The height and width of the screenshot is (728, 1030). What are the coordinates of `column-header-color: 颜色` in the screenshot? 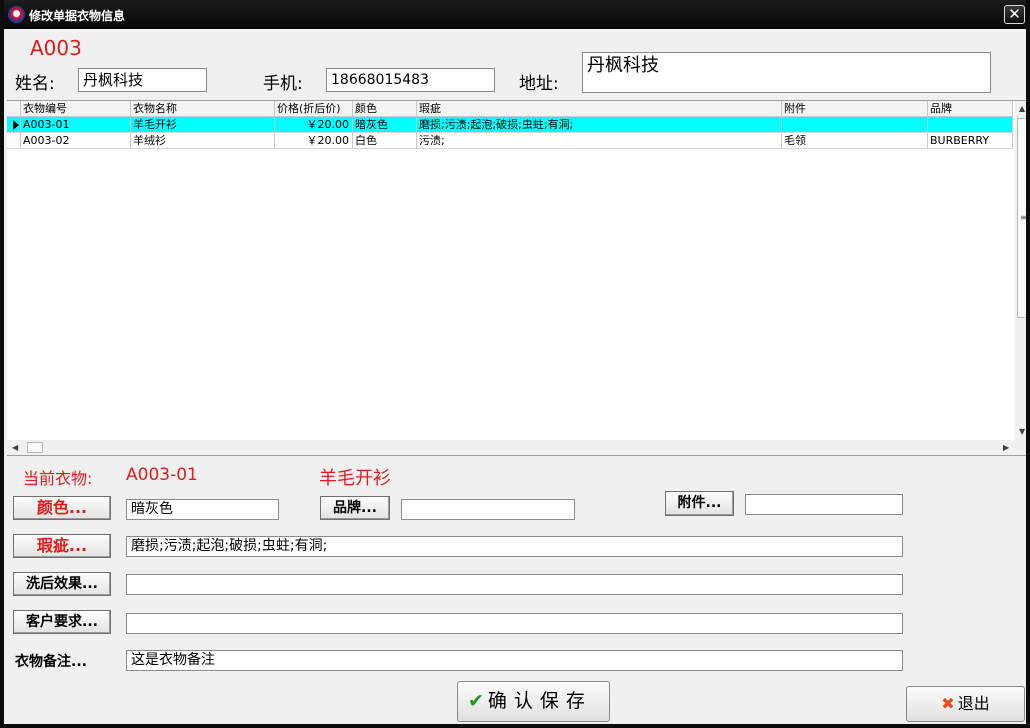 It's located at (385, 108).